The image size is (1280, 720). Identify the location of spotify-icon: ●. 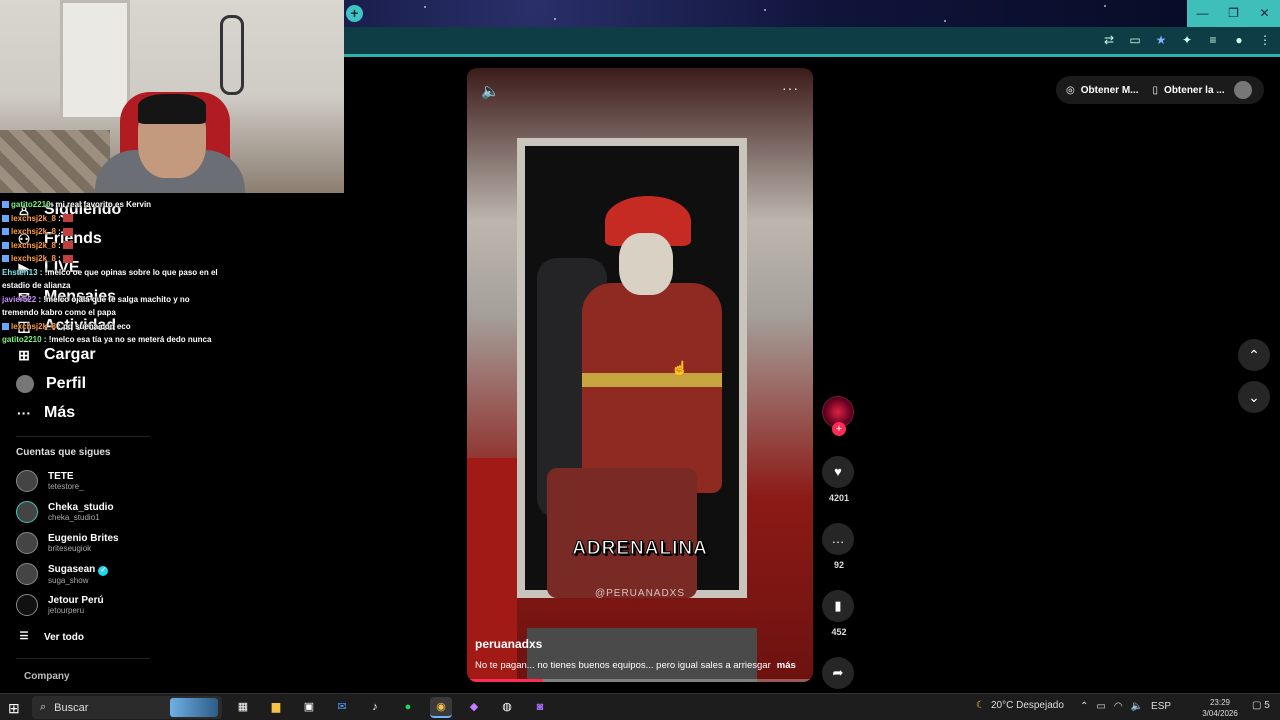
(408, 707).